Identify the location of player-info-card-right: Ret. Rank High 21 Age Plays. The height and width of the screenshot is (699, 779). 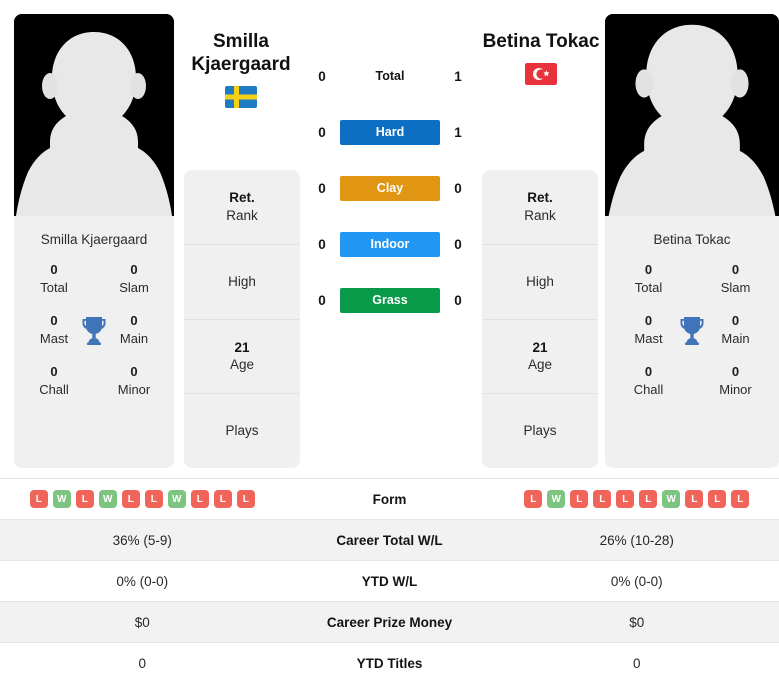
(540, 319).